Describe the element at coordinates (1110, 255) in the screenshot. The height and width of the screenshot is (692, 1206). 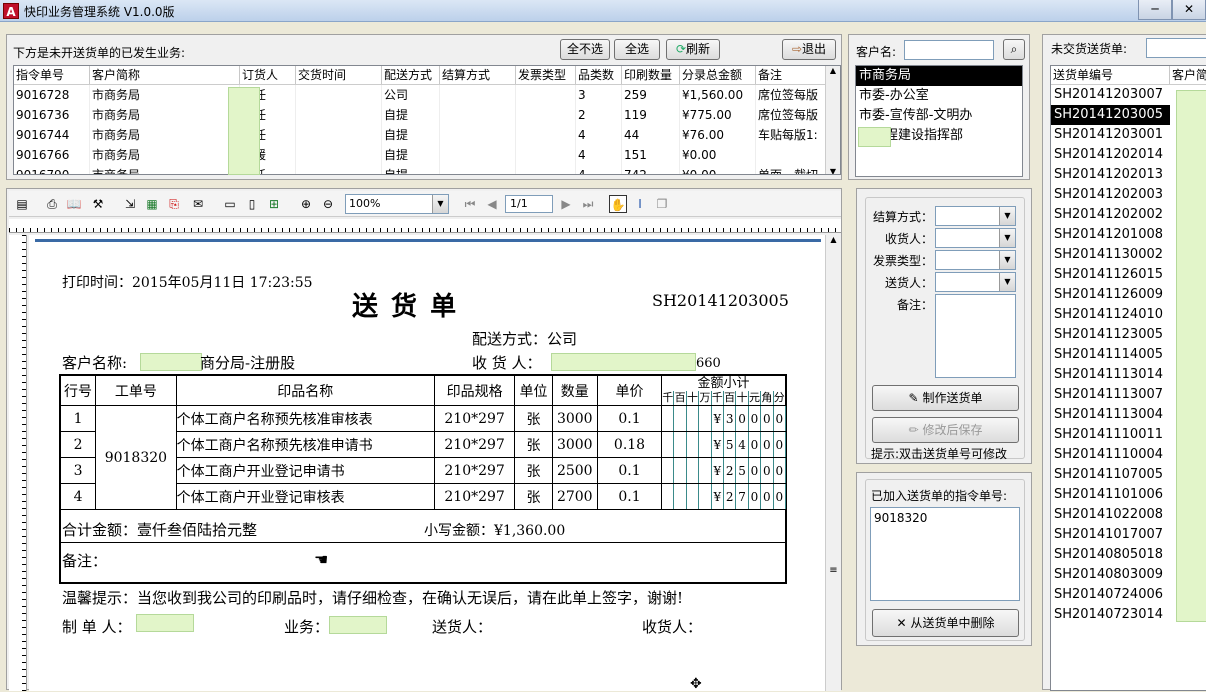
I see `delivery-list-item: SH20141130002` at that location.